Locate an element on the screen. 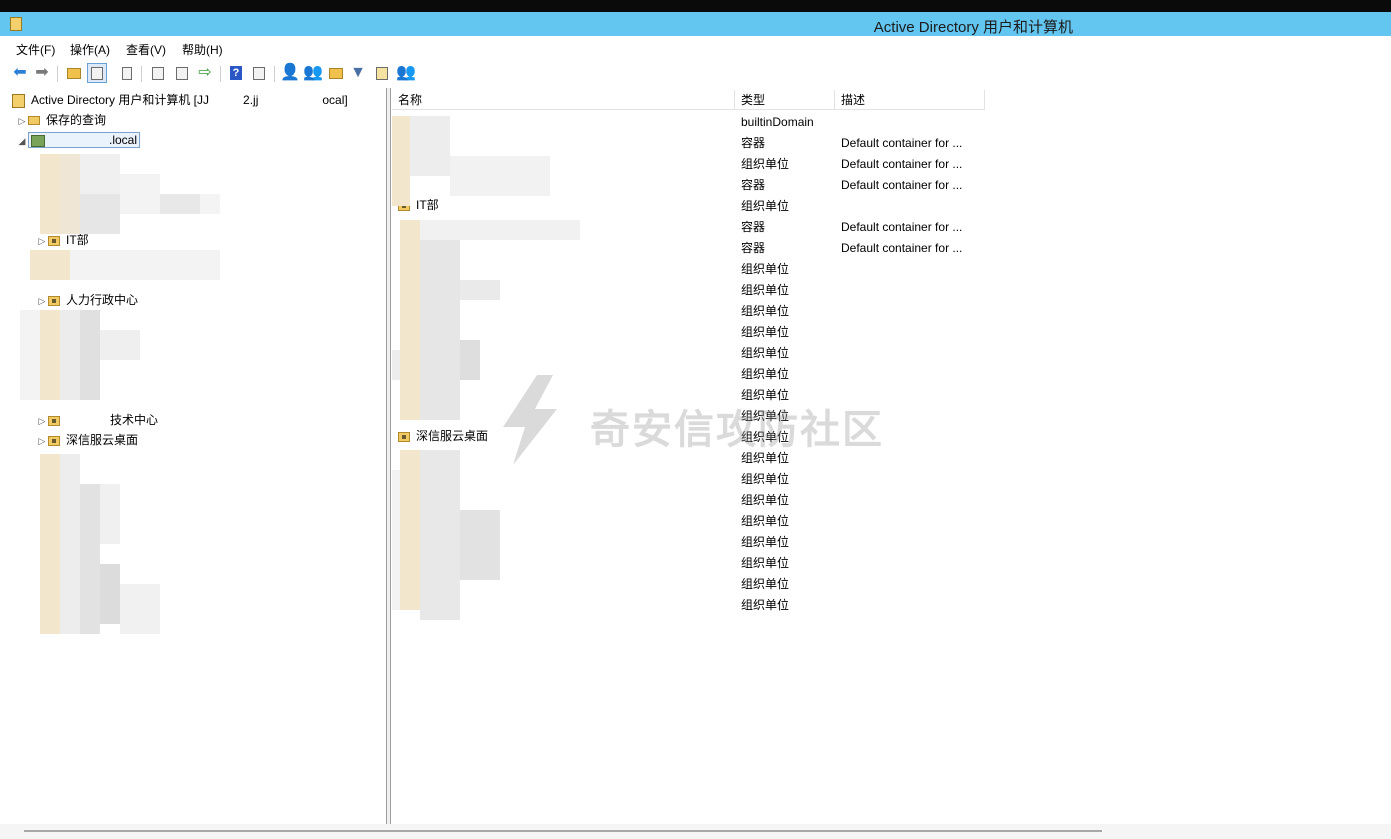 This screenshot has width=1391, height=839. filter-button: ▼ is located at coordinates (358, 73).